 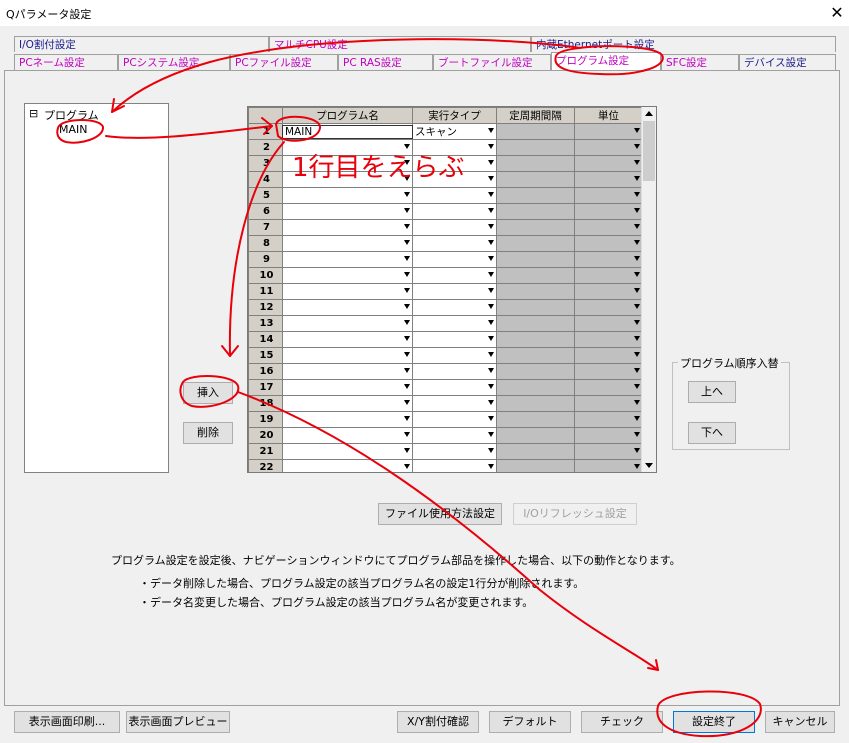 I want to click on table-row: 6, so click(x=445, y=211).